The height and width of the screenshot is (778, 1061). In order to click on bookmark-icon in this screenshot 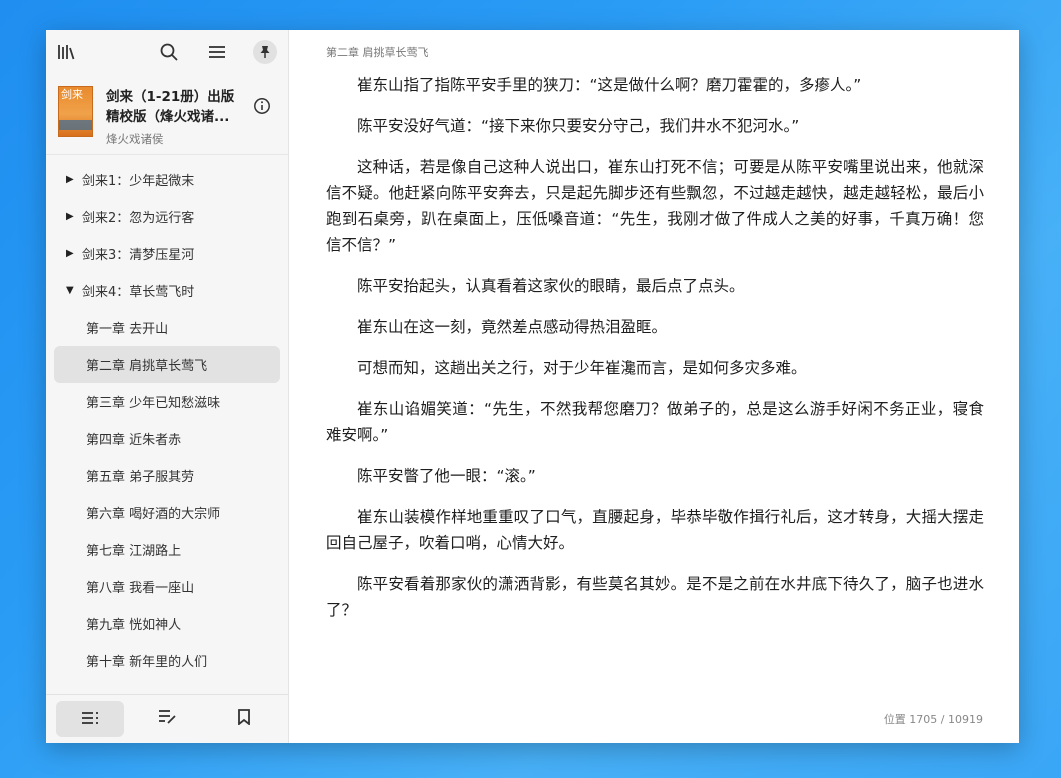, I will do `click(244, 719)`.